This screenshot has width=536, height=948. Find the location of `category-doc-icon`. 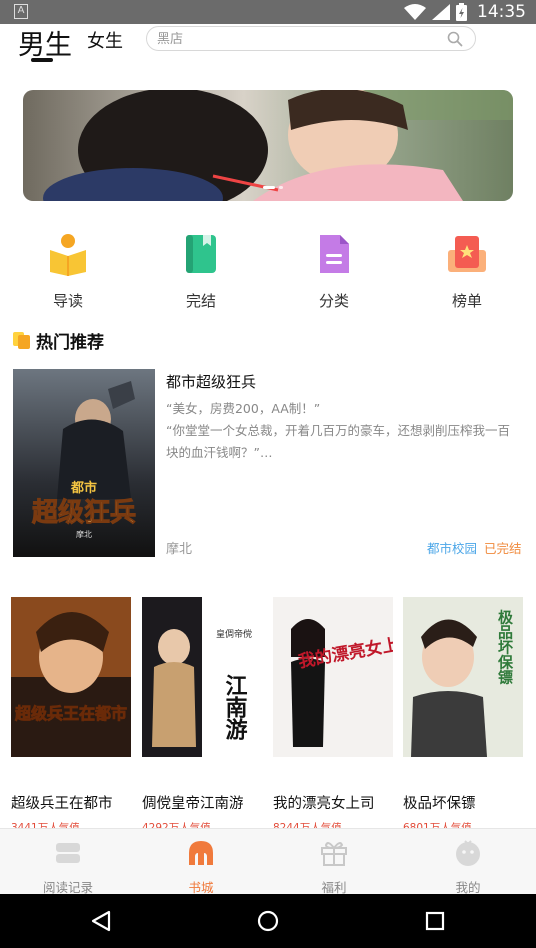

category-doc-icon is located at coordinates (334, 254).